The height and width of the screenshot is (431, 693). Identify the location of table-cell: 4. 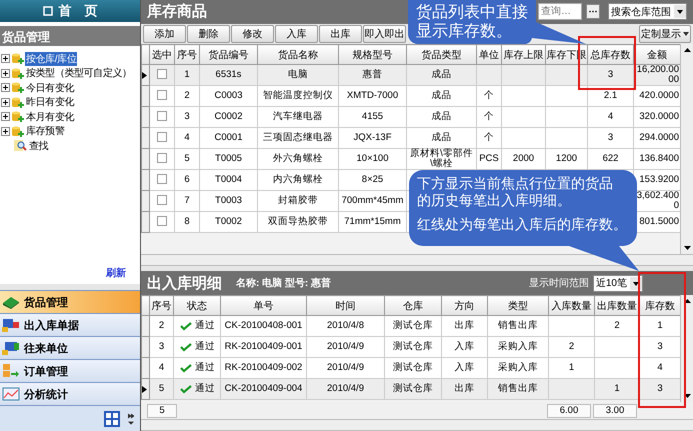
(611, 117).